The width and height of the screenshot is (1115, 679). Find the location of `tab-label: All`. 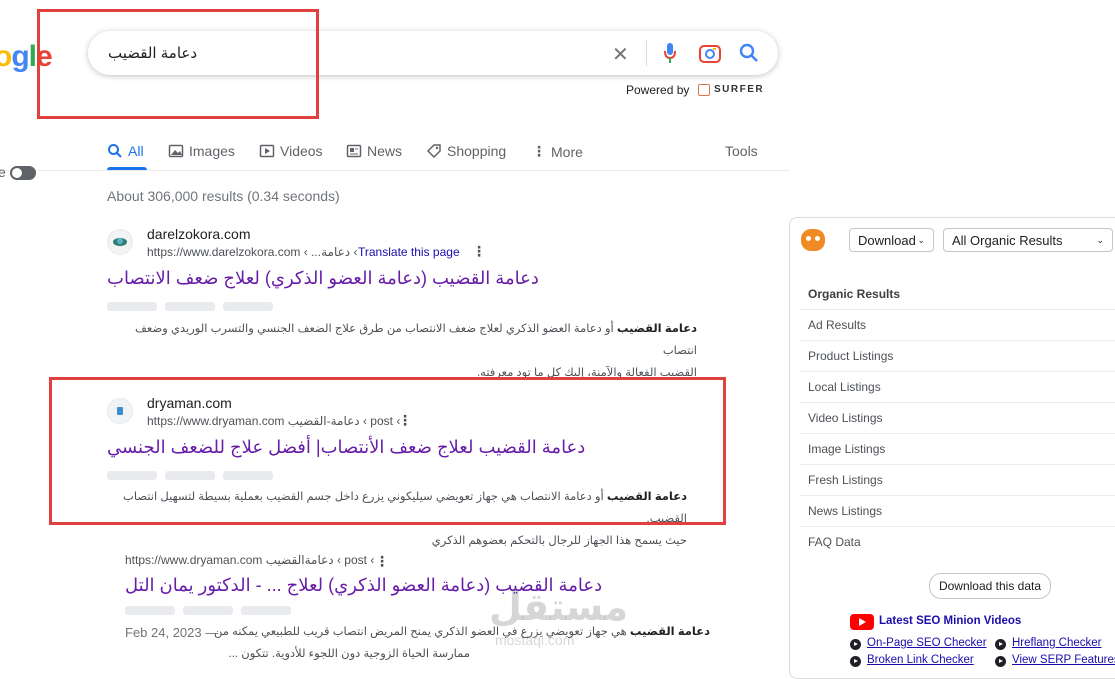

tab-label: All is located at coordinates (136, 151).